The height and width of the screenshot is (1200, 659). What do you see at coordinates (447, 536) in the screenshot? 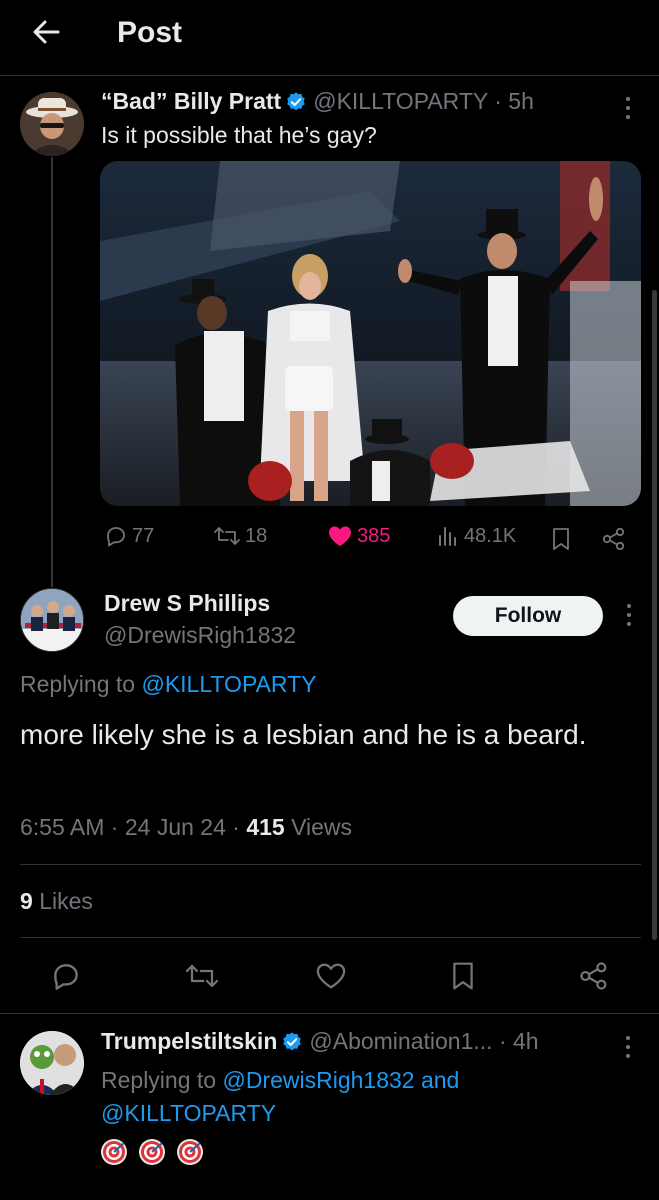
I see `analytics-icon` at bounding box center [447, 536].